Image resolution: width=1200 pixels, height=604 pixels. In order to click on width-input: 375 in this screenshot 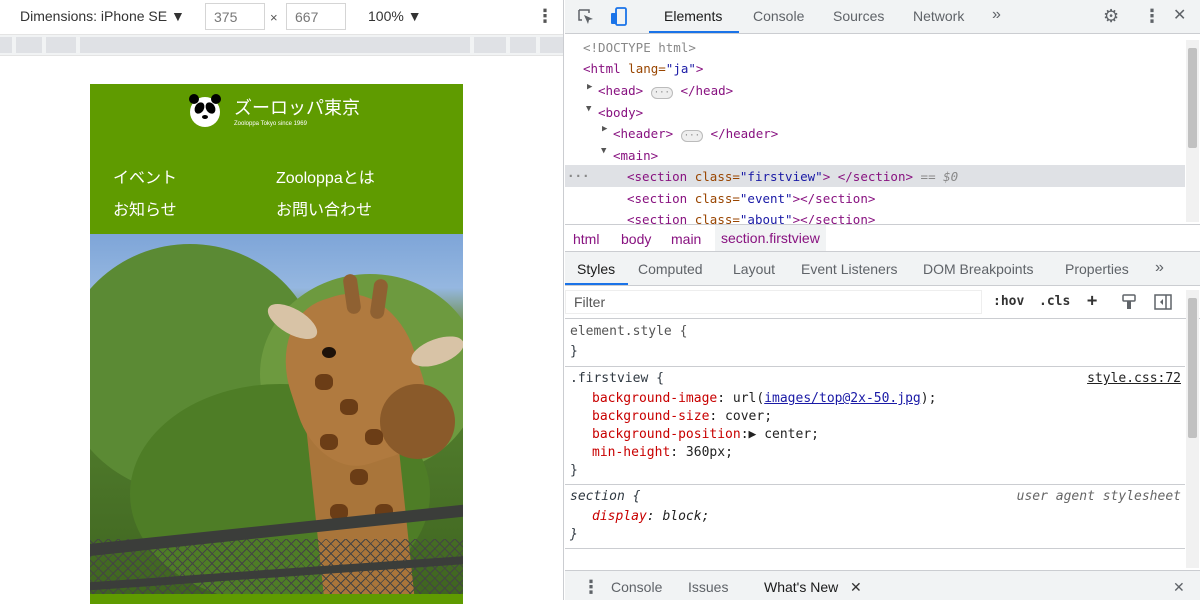, I will do `click(235, 16)`.